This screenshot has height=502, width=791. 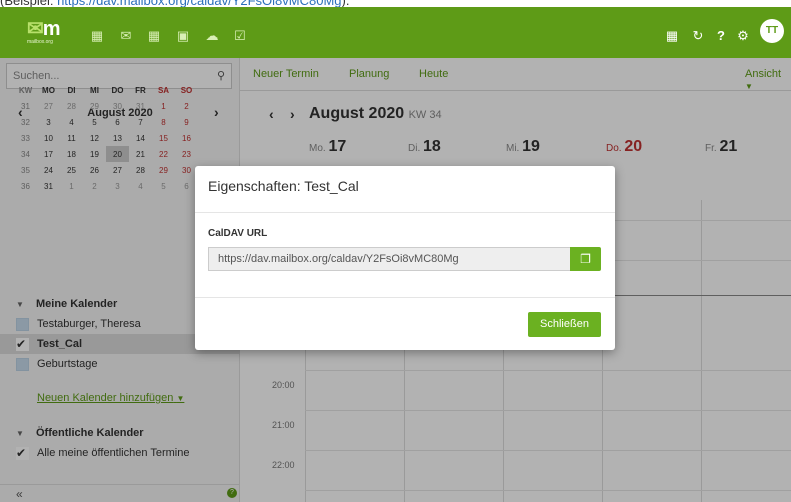 I want to click on help-icon: ?, so click(x=721, y=36).